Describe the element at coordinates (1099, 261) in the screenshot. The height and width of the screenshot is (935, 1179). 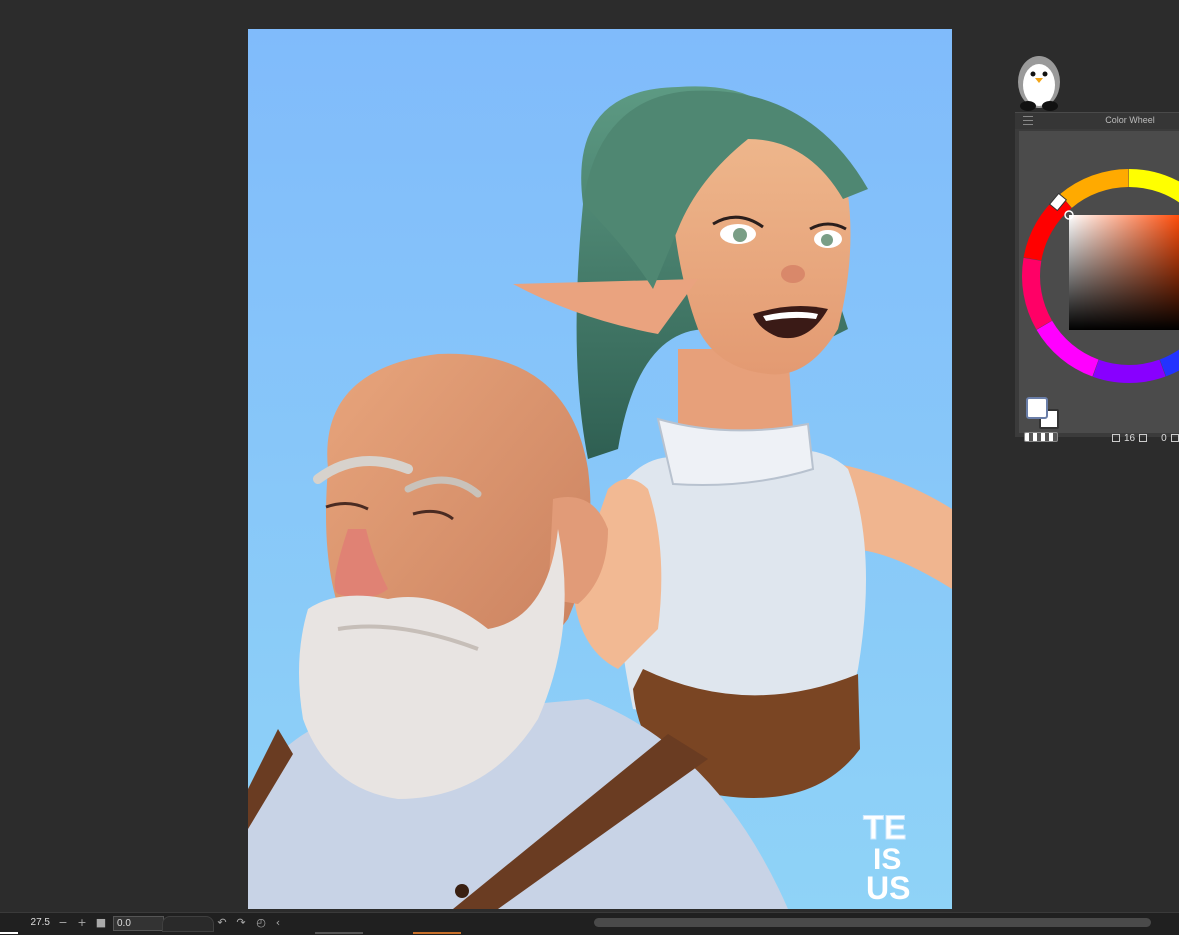
I see `color-wheel` at that location.